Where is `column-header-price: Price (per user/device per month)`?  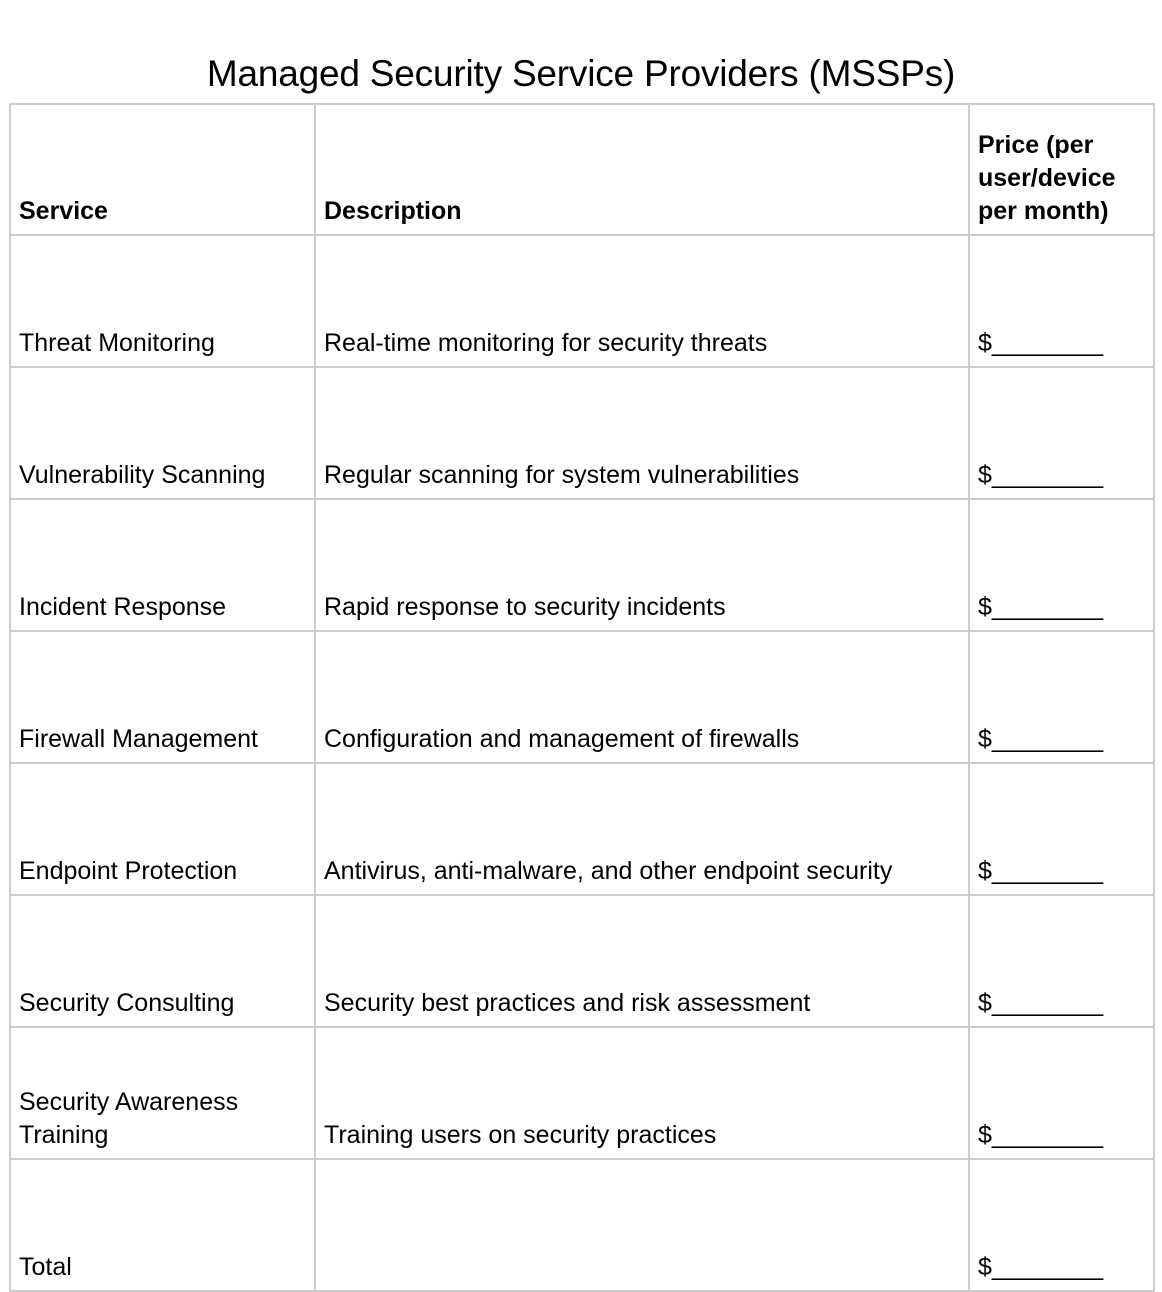
column-header-price: Price (per user/device per month) is located at coordinates (1061, 169).